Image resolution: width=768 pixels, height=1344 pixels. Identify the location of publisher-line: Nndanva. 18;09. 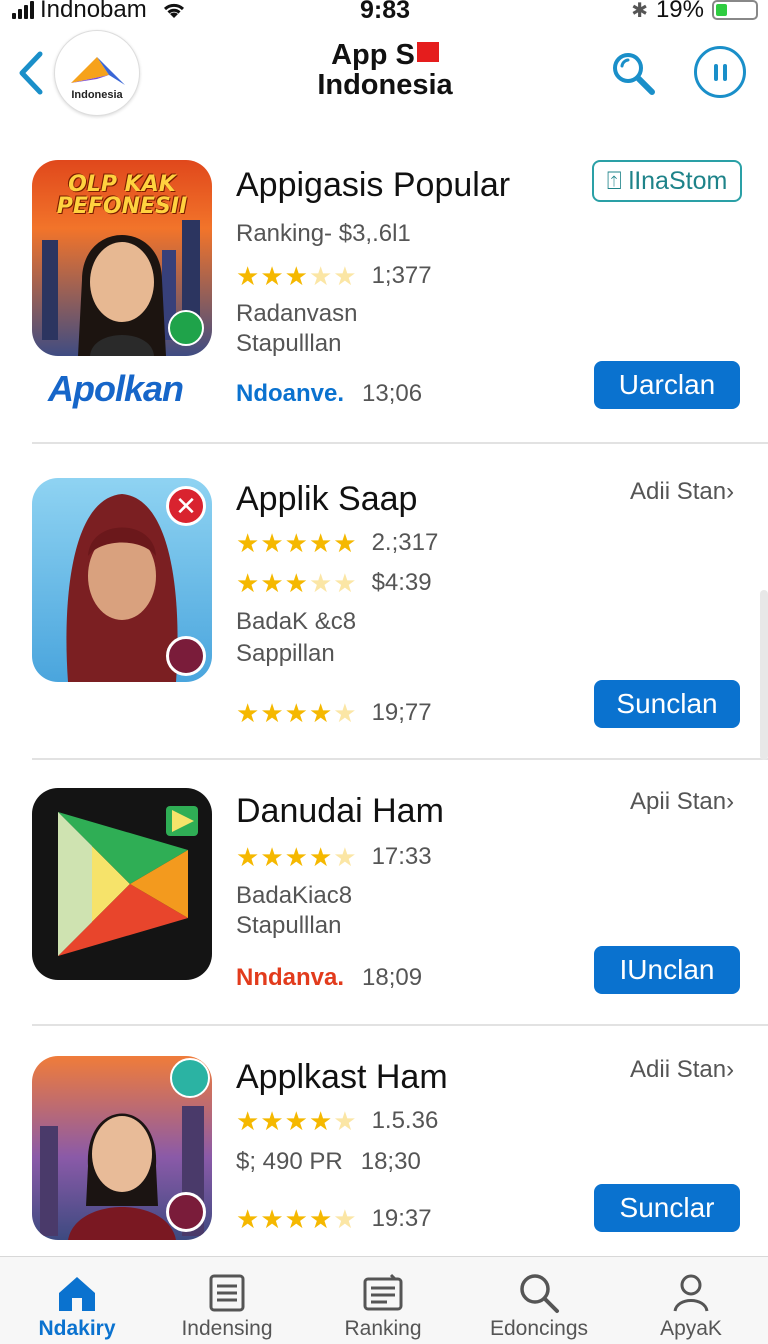
(329, 978).